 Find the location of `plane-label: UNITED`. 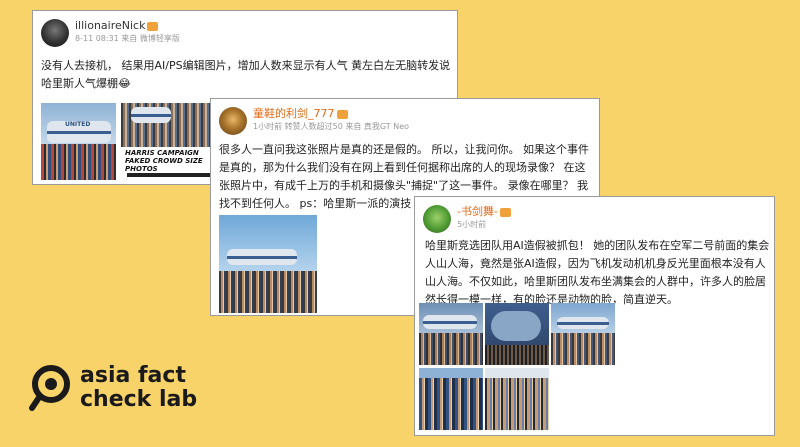

plane-label: UNITED is located at coordinates (78, 124).